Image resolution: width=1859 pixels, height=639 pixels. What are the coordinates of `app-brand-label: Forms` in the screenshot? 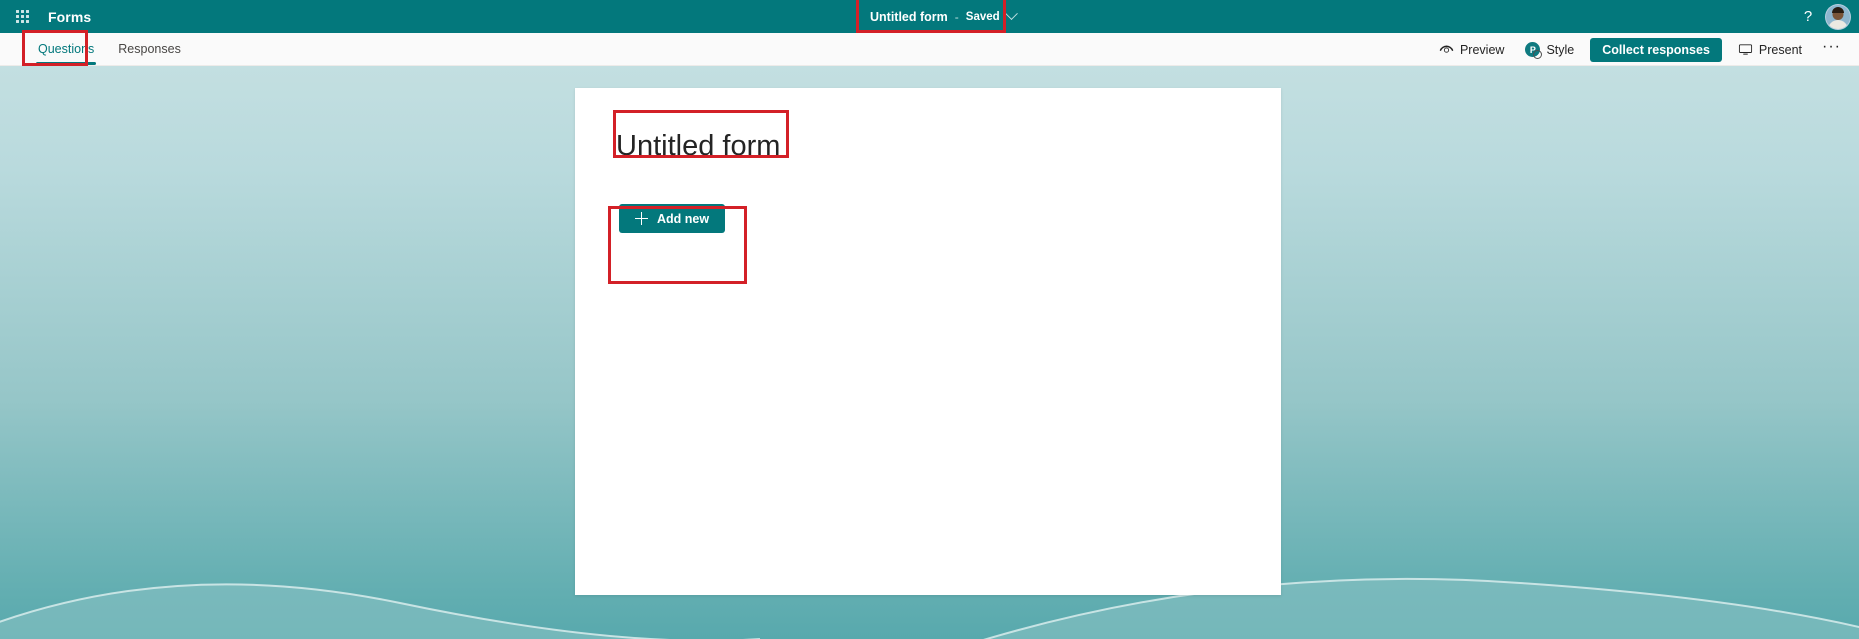 It's located at (69, 17).